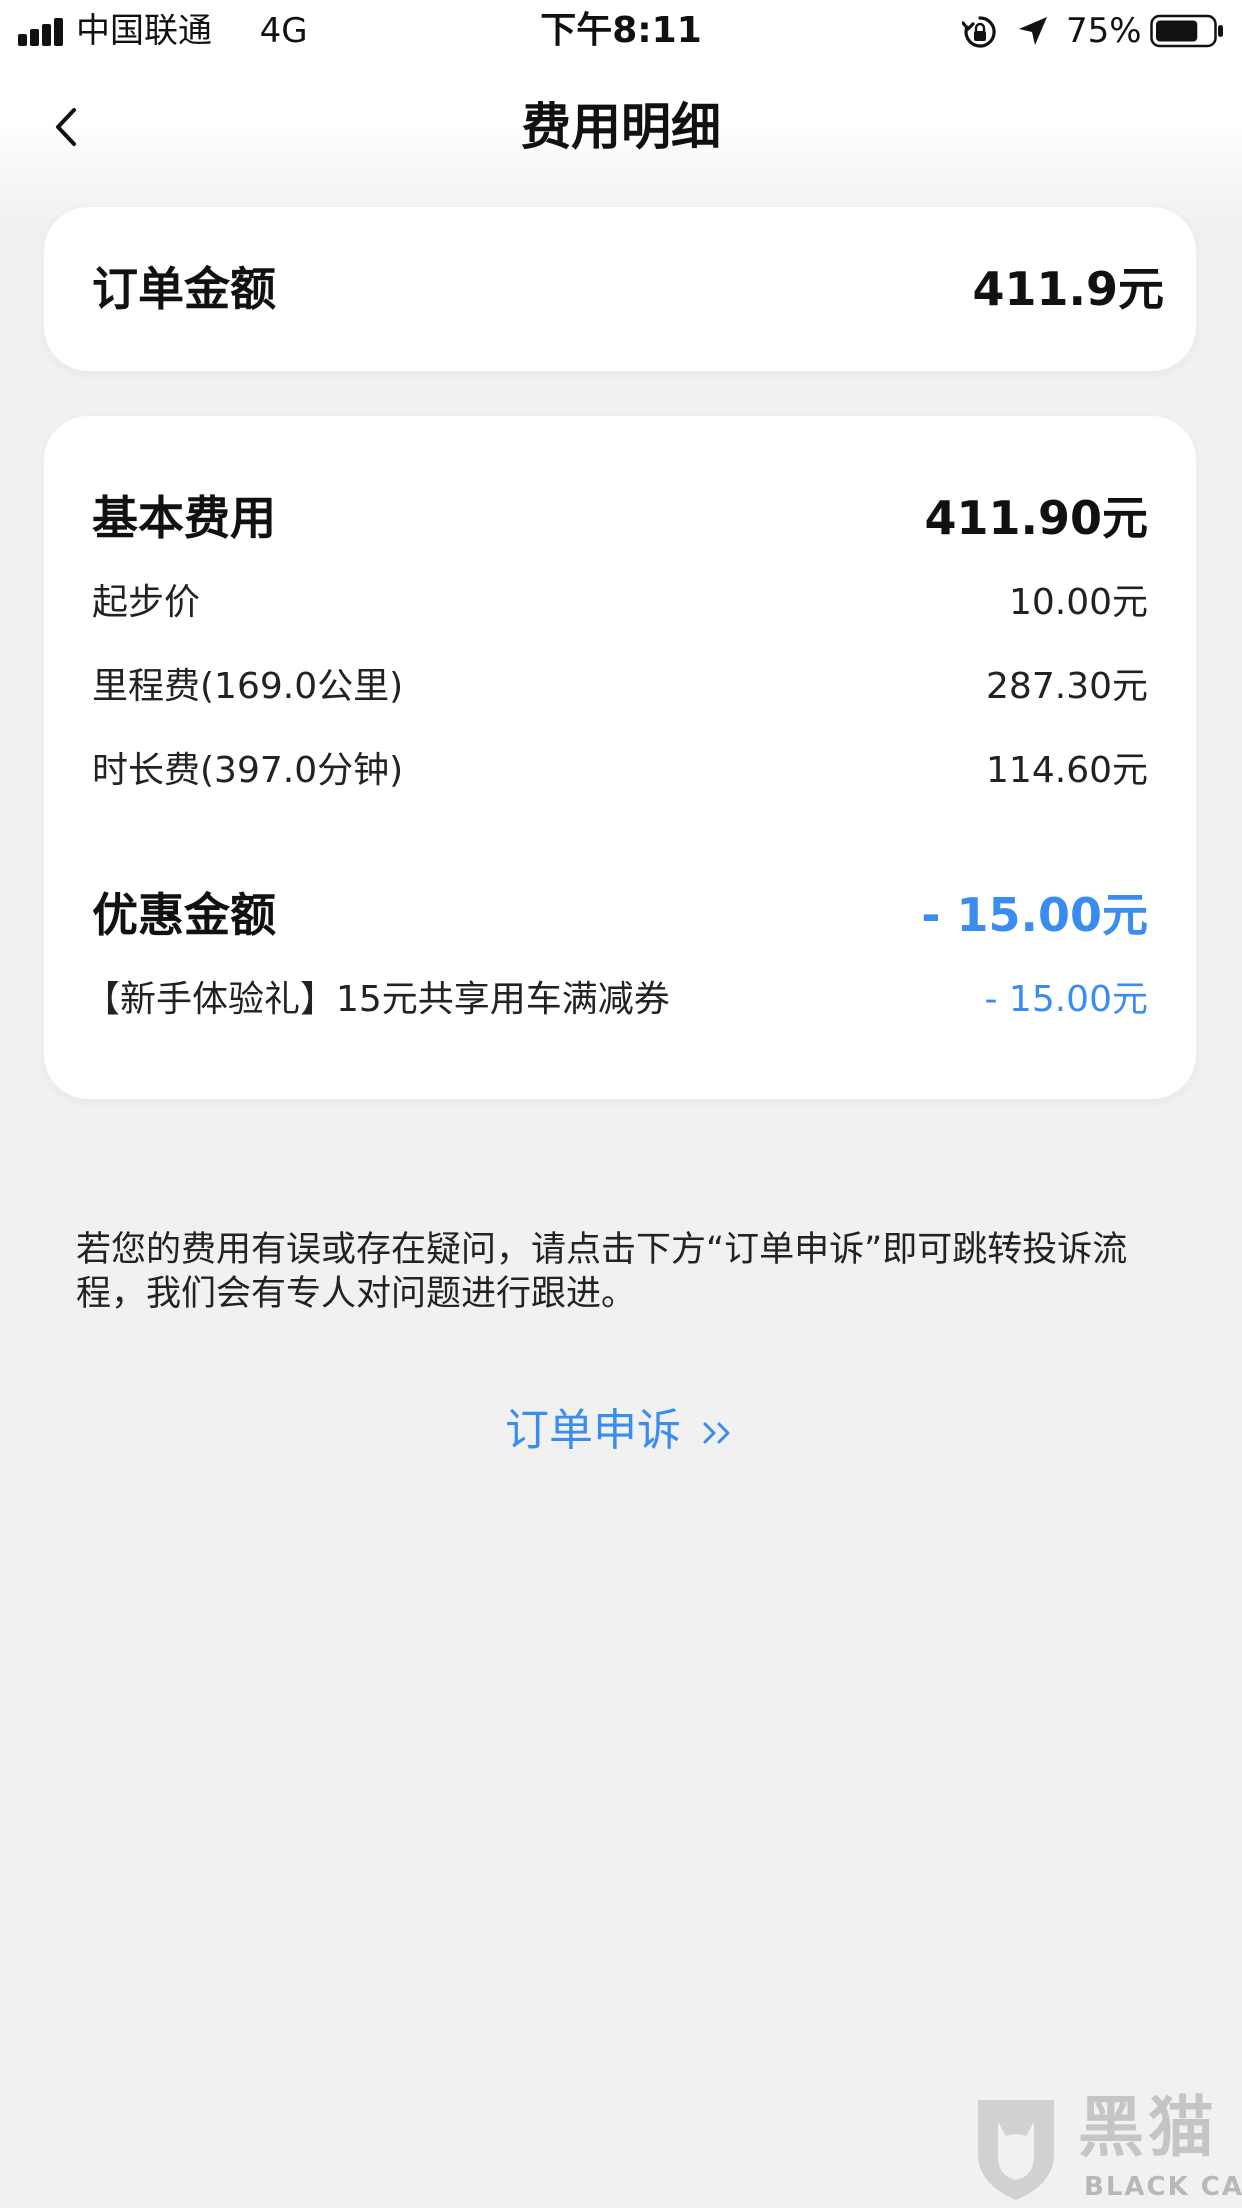 This screenshot has width=1242, height=2208. Describe the element at coordinates (620, 771) in the screenshot. I see `fee-item-row: 时长费(397.0分钟) 114.60元` at that location.